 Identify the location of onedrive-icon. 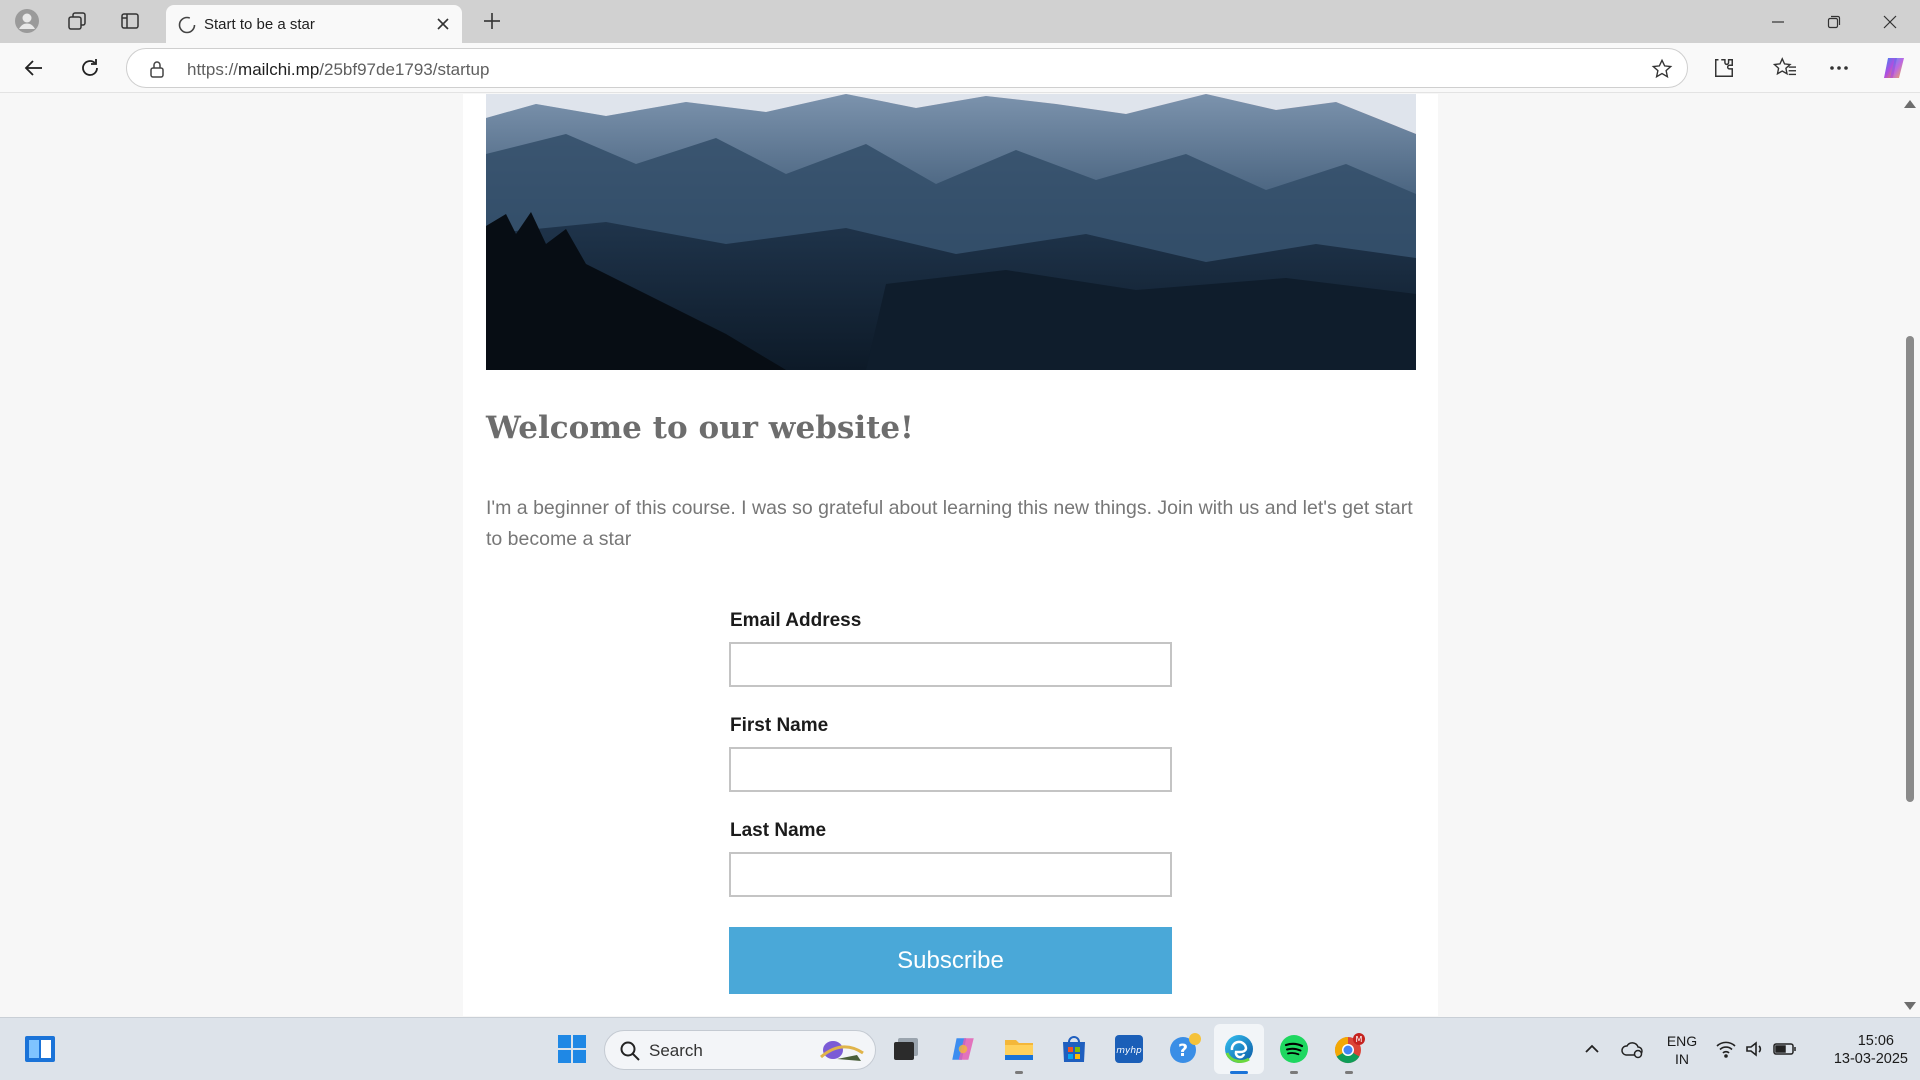
(1632, 1049).